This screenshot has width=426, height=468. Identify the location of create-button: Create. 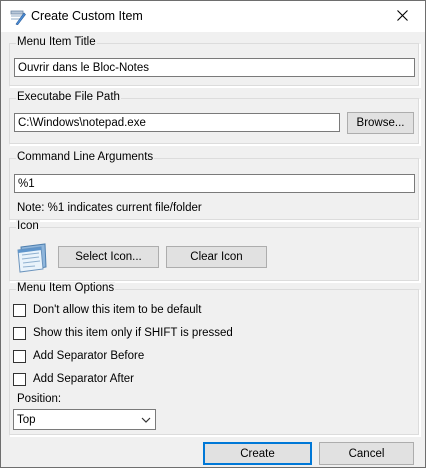
(257, 453).